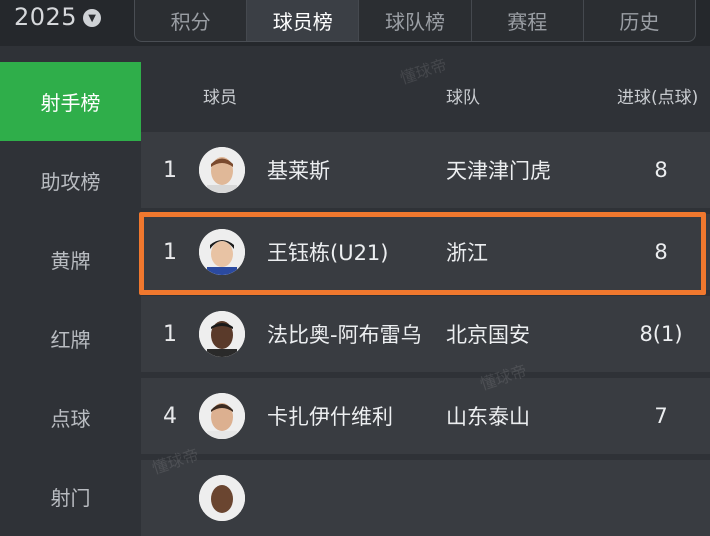 The width and height of the screenshot is (710, 536). I want to click on tab-schedule: 赛程, so click(526, 20).